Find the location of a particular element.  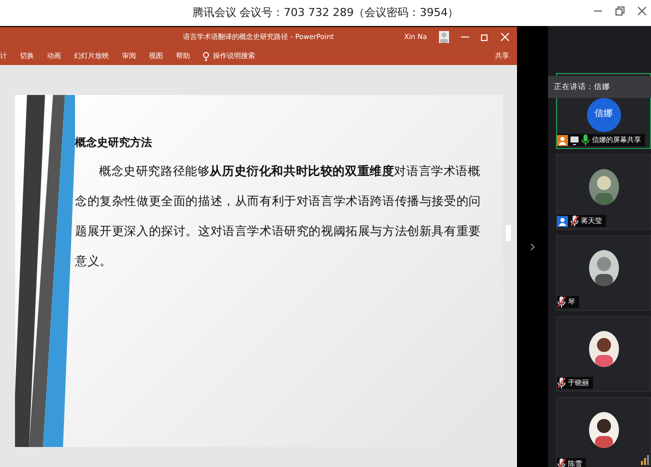

meeting-title: 腾讯会议 会议号：703 732 289（会议密码：3954） is located at coordinates (325, 12).